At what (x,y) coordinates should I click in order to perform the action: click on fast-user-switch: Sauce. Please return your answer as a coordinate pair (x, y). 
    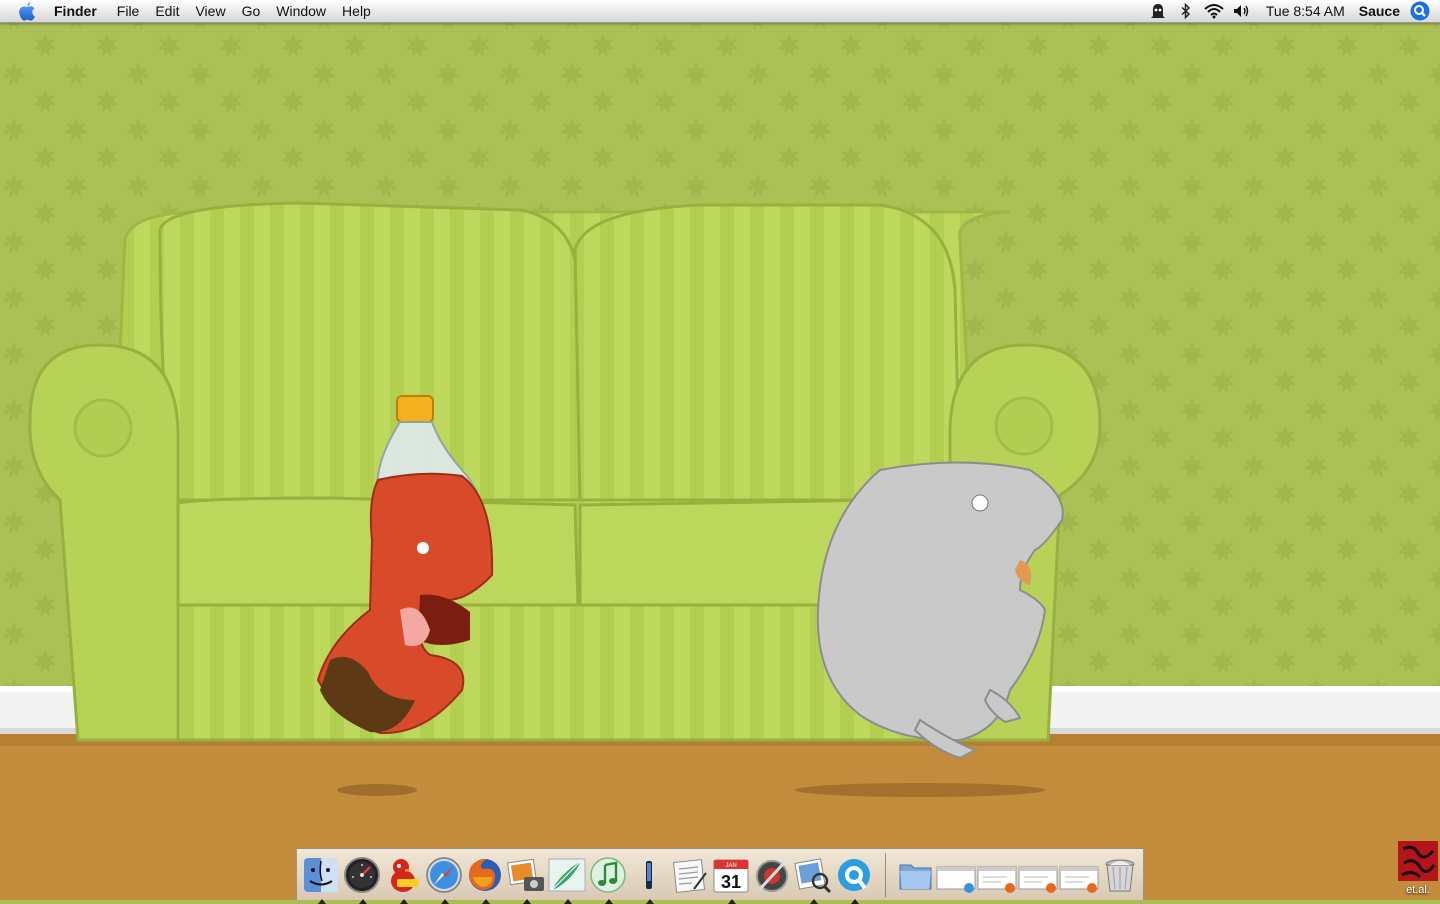
    Looking at the image, I should click on (1379, 11).